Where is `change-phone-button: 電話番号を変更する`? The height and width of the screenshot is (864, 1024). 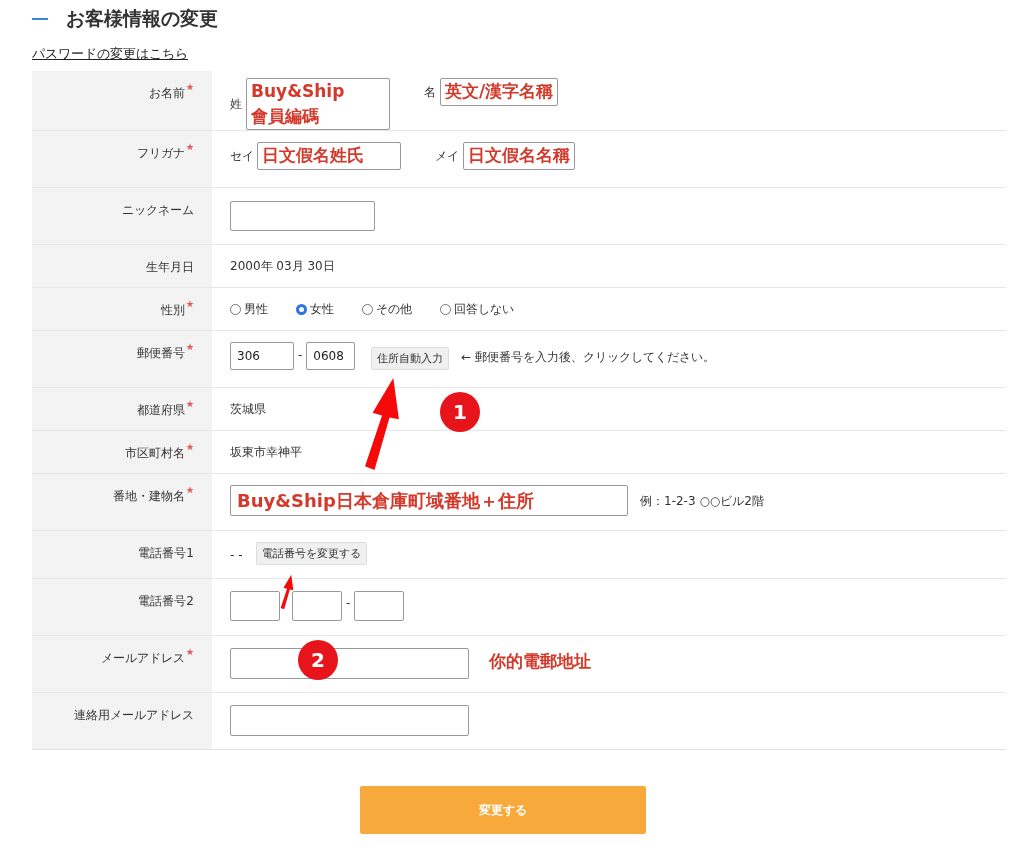
change-phone-button: 電話番号を変更する is located at coordinates (312, 553).